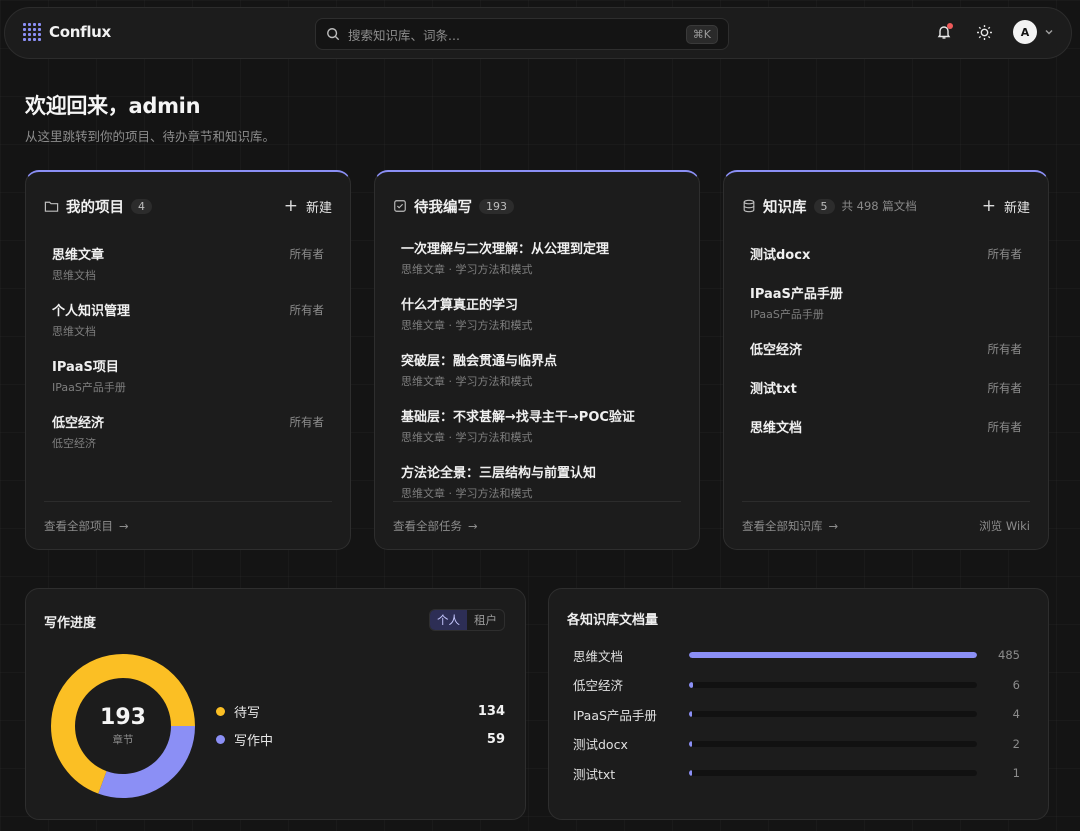  I want to click on view-all-projects-link: 查看全部项目 →, so click(86, 526).